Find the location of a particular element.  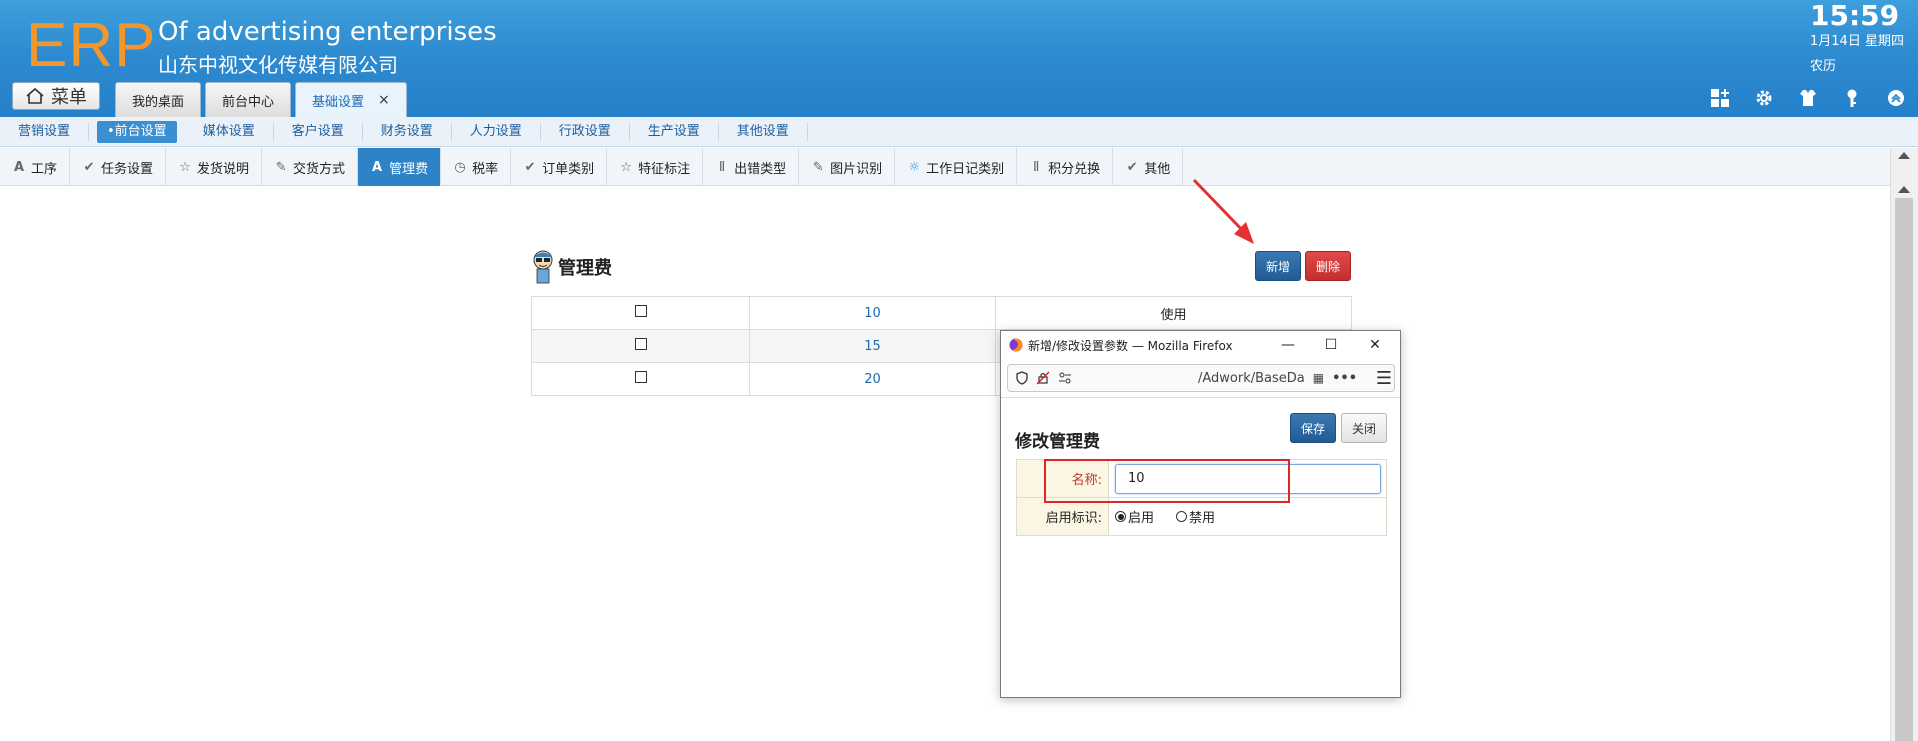

gear-icon is located at coordinates (1764, 98).